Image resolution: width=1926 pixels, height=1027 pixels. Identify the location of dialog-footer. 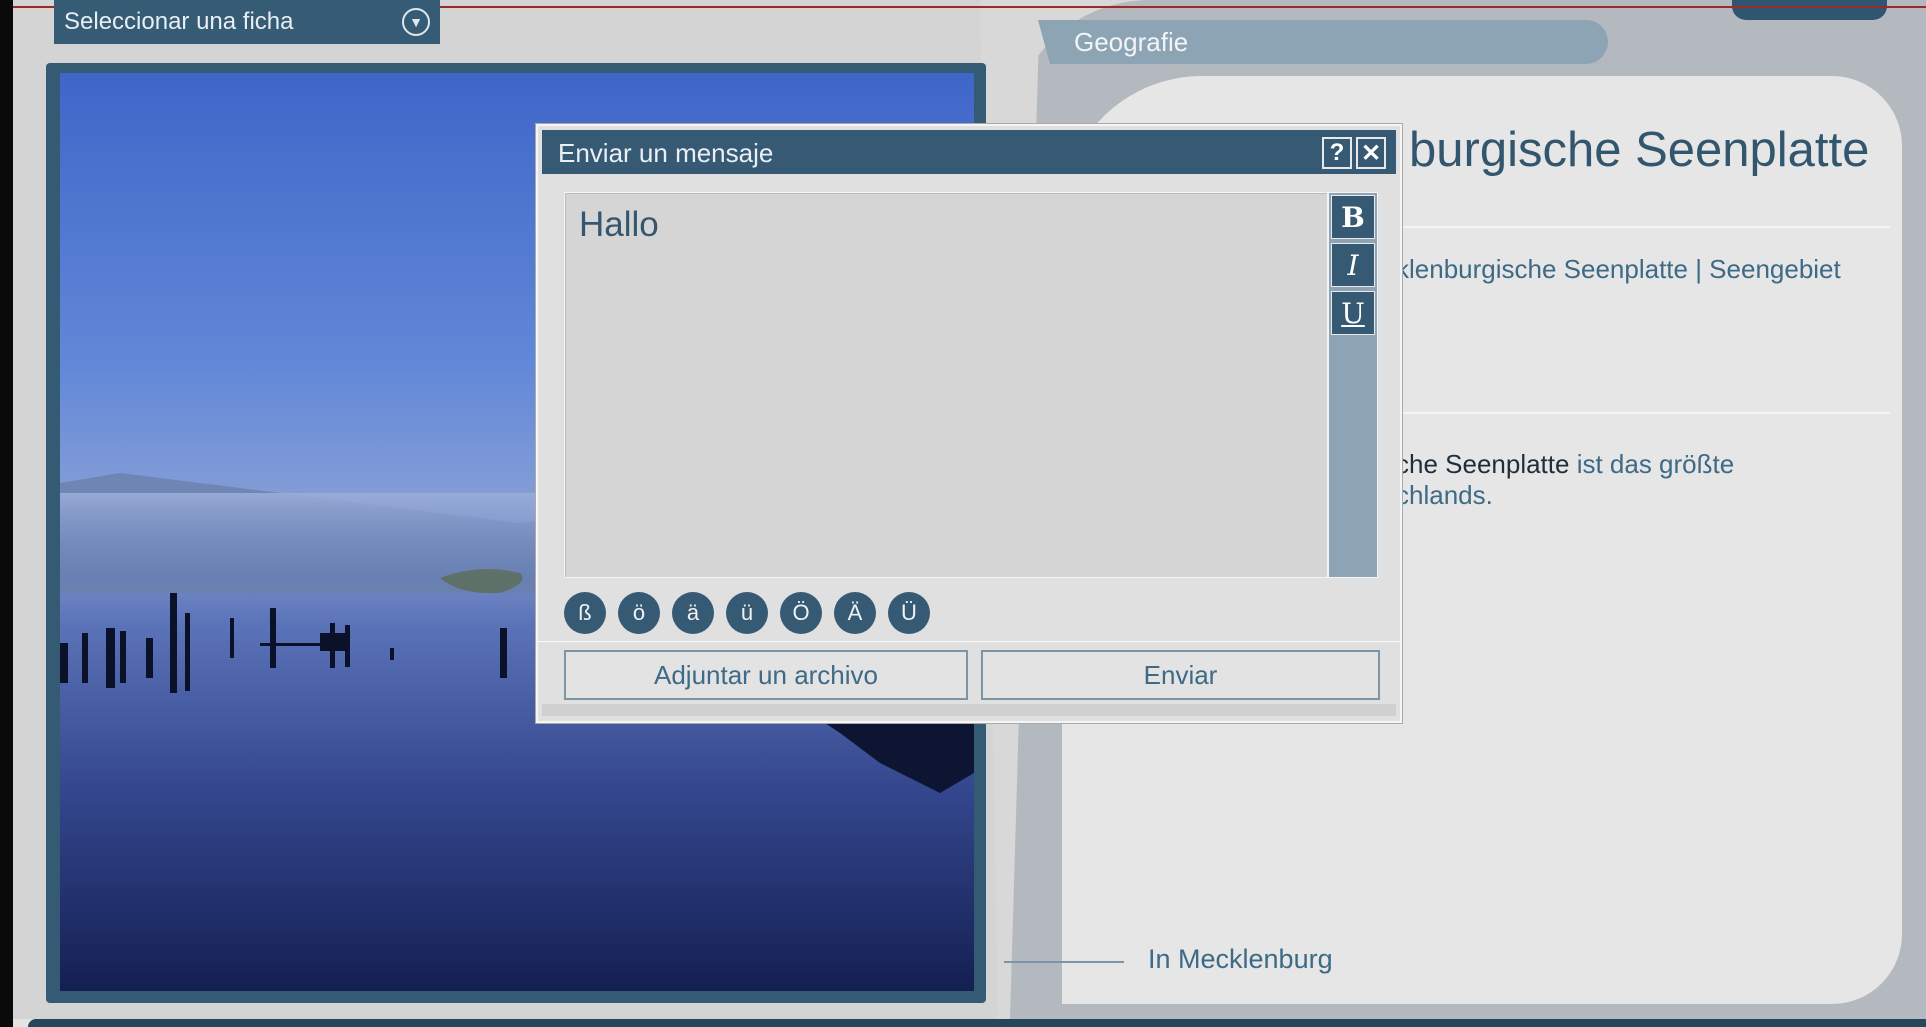
(969, 710).